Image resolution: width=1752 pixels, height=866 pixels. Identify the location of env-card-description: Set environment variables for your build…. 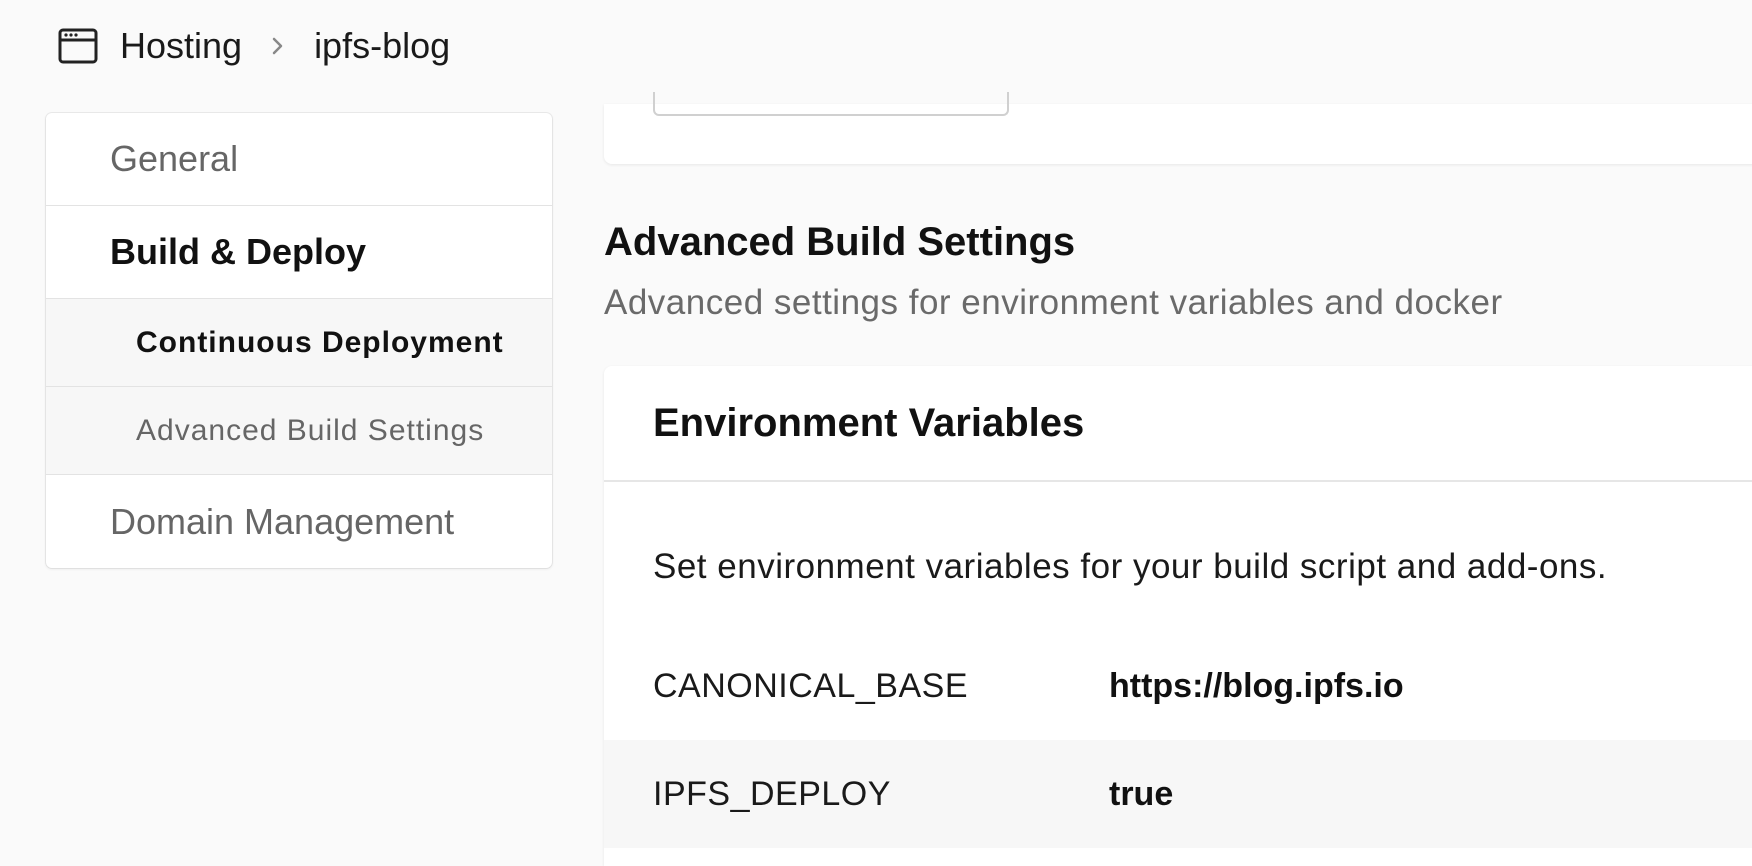
(1130, 566).